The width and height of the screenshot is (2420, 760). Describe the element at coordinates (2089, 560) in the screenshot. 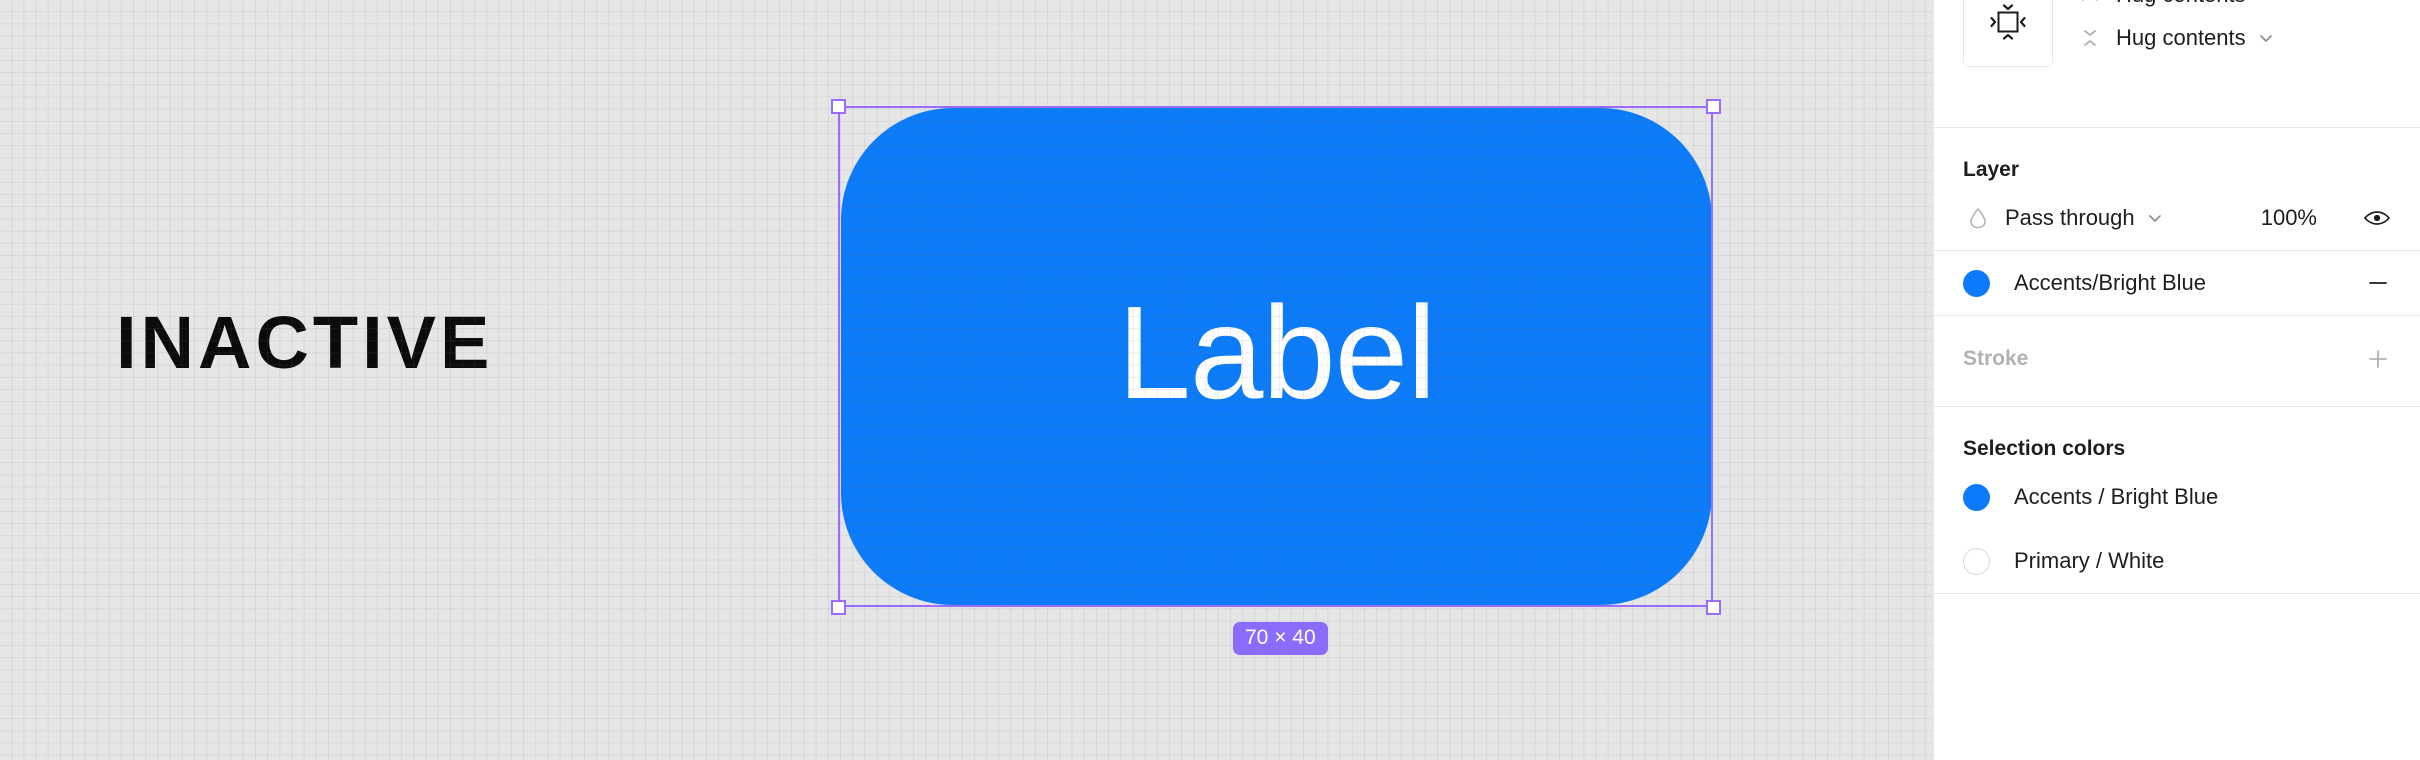

I see `selection-color-name: Primary / White` at that location.